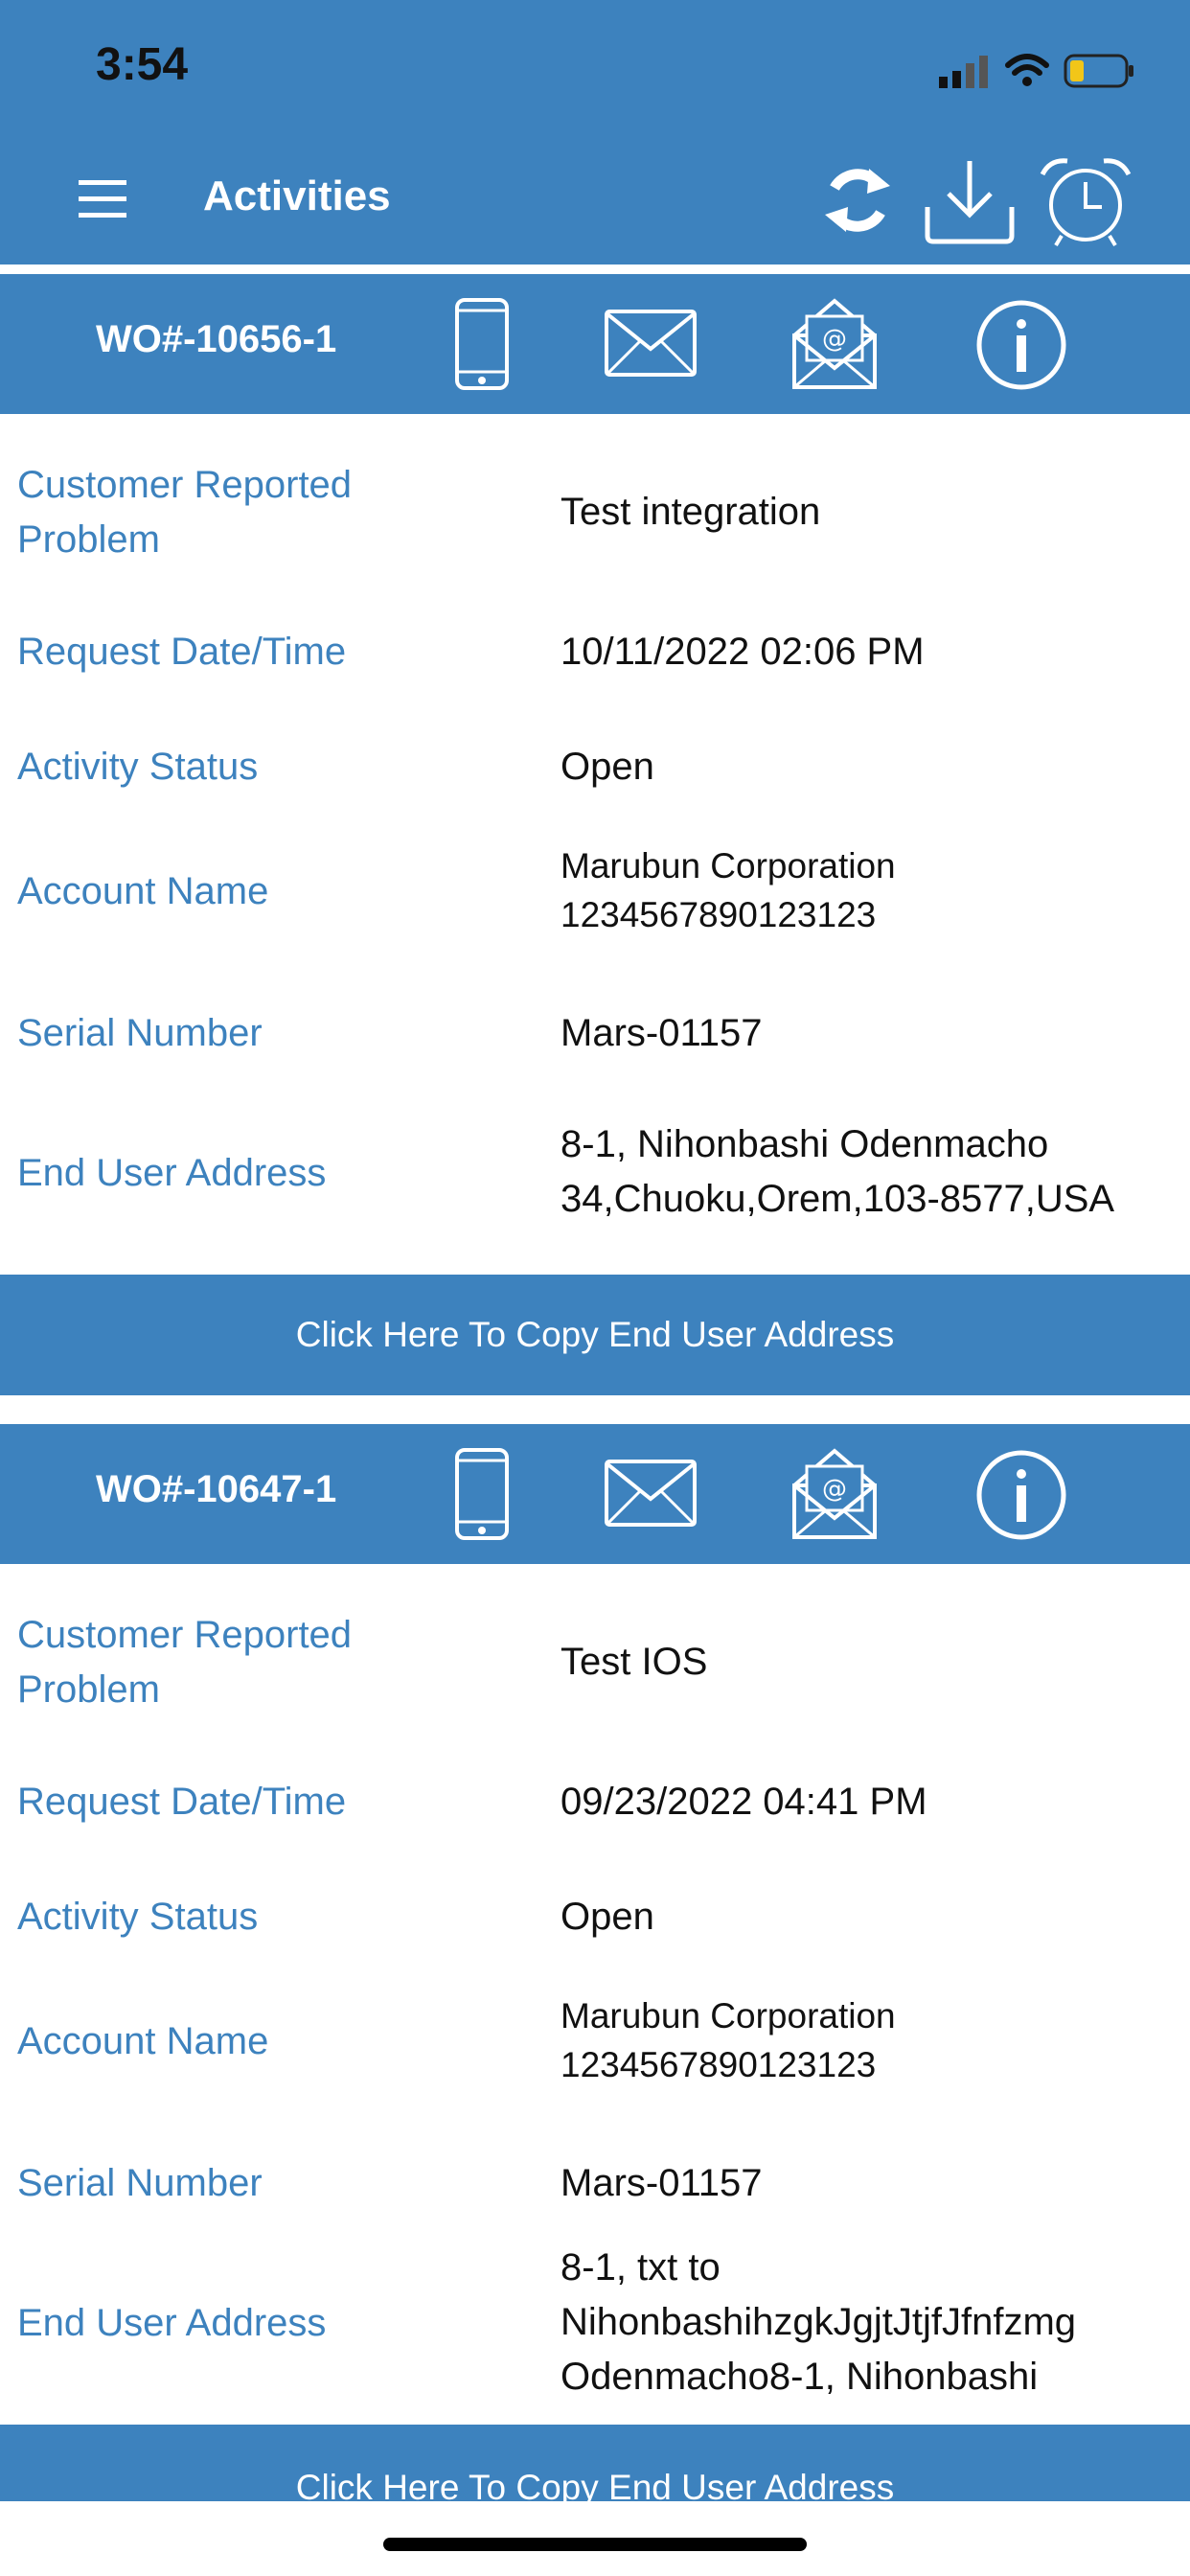  I want to click on value-customer-problem: Test integration, so click(691, 512).